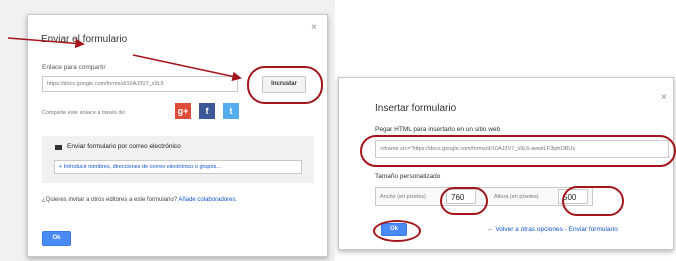 This screenshot has height=261, width=676. What do you see at coordinates (124, 146) in the screenshot?
I see `email-header: Enviar formulario por correo electrónico` at bounding box center [124, 146].